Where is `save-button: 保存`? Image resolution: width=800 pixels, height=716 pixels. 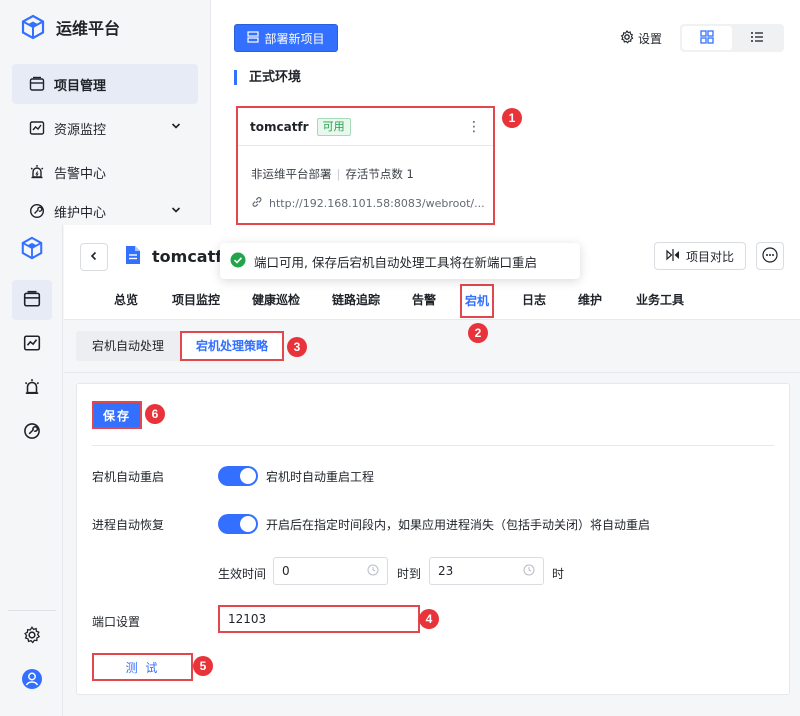 save-button: 保存 is located at coordinates (117, 415).